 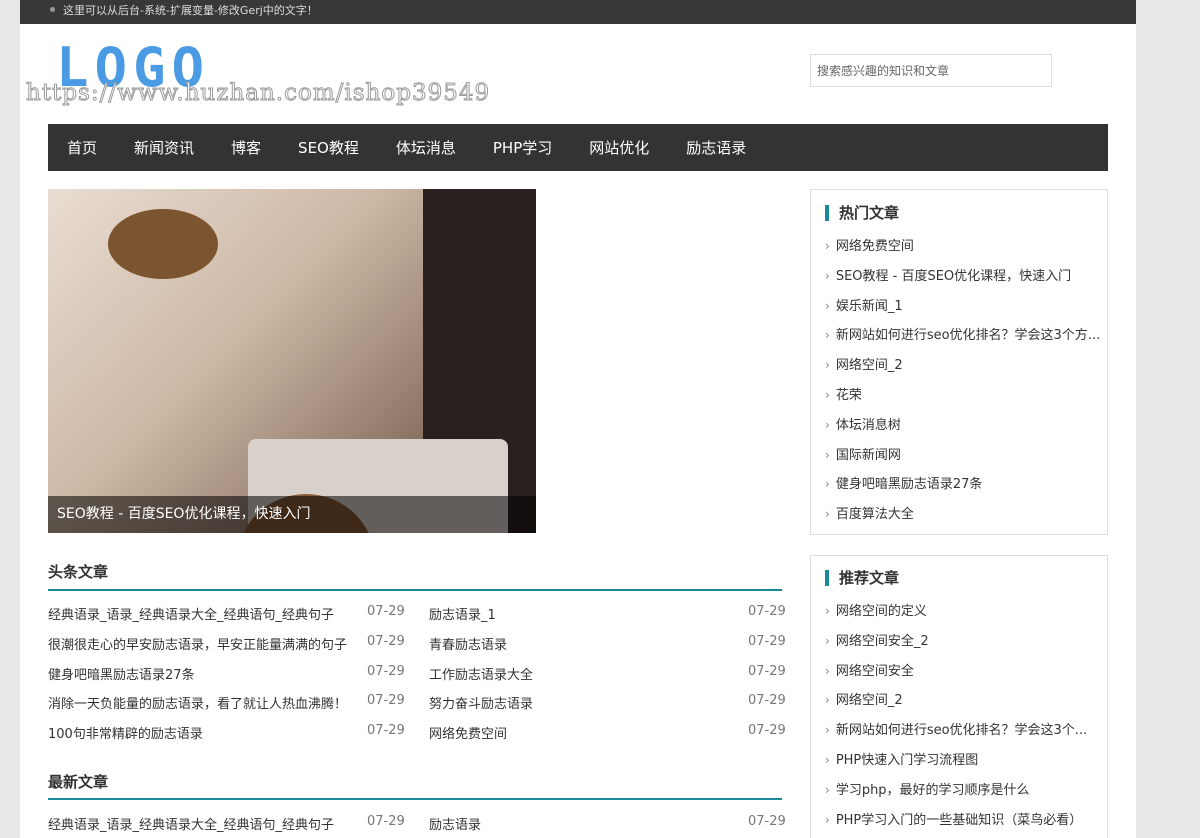 I want to click on hero-caption: SEO教程 - 百度SEO优化课程，快速入门, so click(x=292, y=514).